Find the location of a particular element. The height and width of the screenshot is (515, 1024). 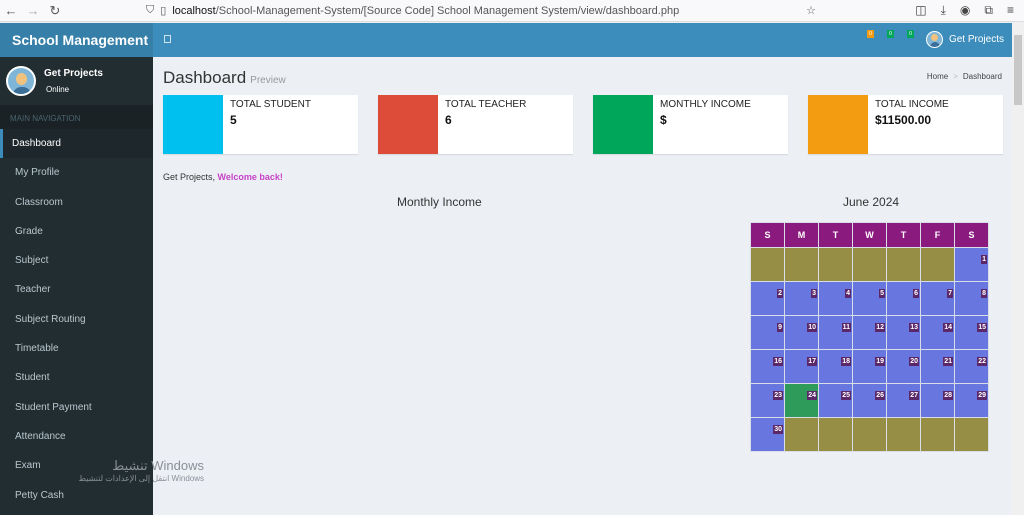

calendar-day: 22 is located at coordinates (971, 366).